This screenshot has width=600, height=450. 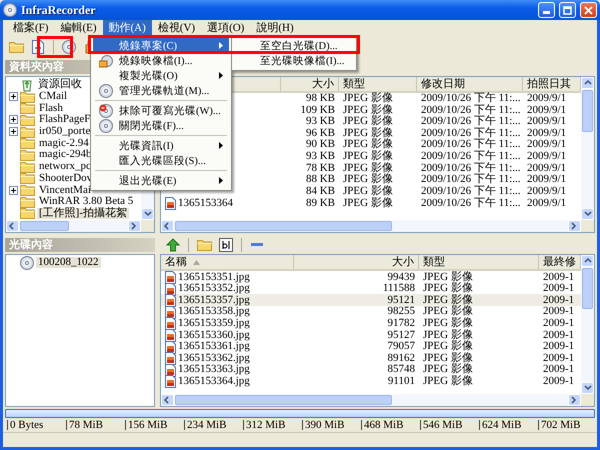 I want to click on file-row: 1365153357.jpg 95121 JPEG 影像 2009-1, so click(x=371, y=300).